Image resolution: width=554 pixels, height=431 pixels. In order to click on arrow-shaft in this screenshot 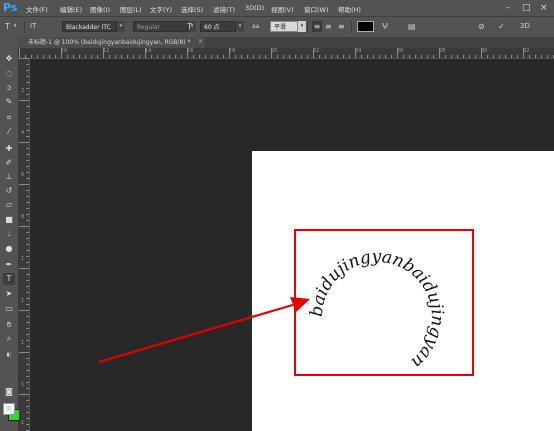, I will do `click(197, 333)`.